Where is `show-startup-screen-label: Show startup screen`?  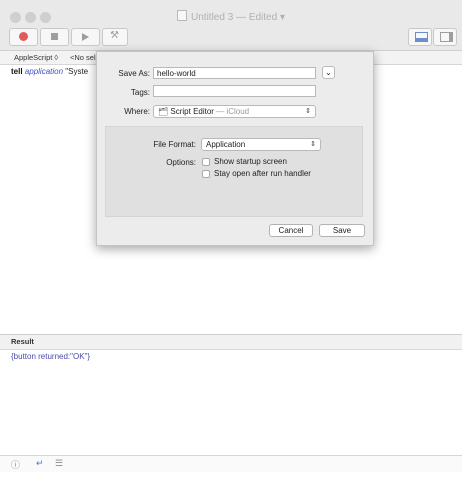
show-startup-screen-label: Show startup screen is located at coordinates (250, 161).